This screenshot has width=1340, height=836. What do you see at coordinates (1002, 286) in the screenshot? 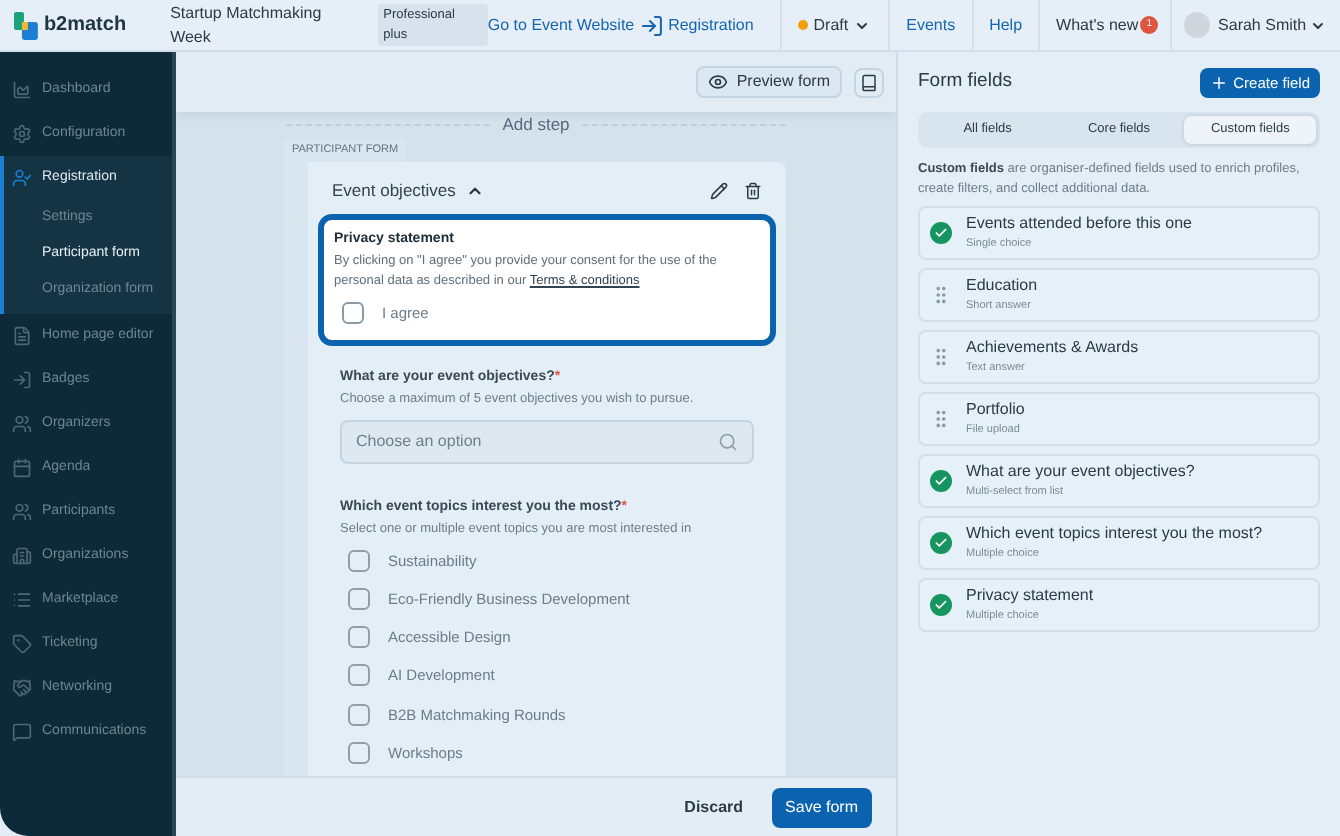
I see `field-name: Education` at bounding box center [1002, 286].